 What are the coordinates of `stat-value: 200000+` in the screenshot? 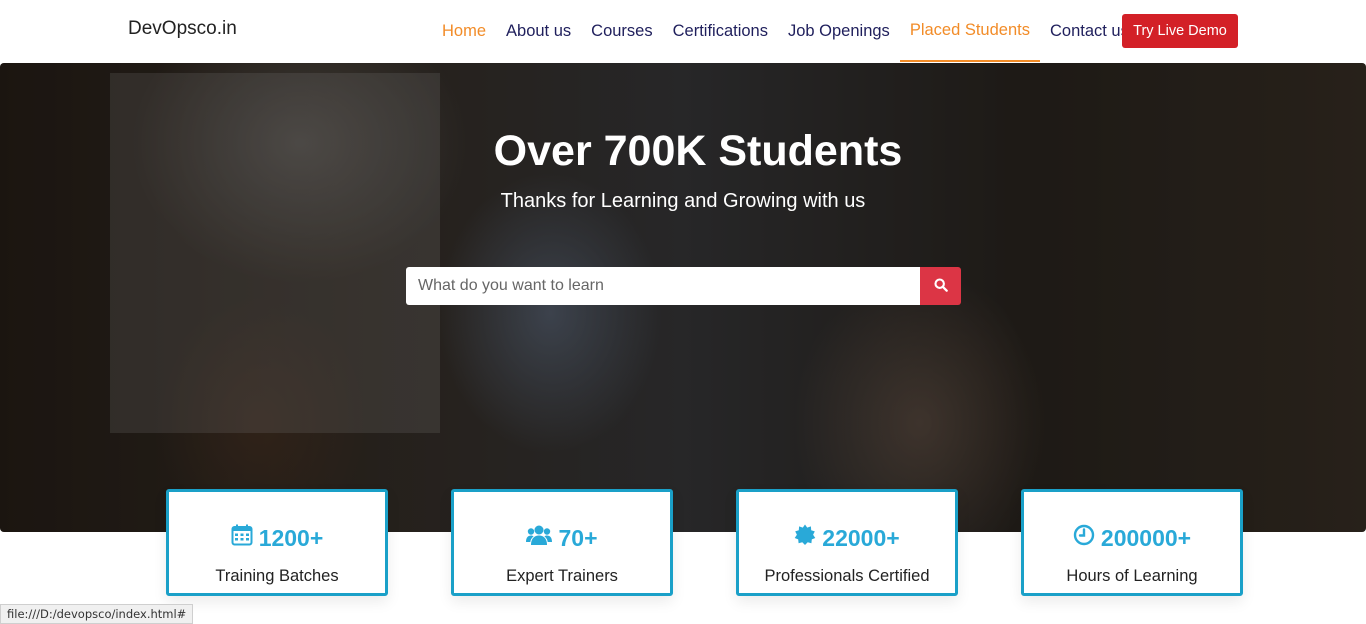 It's located at (1146, 537).